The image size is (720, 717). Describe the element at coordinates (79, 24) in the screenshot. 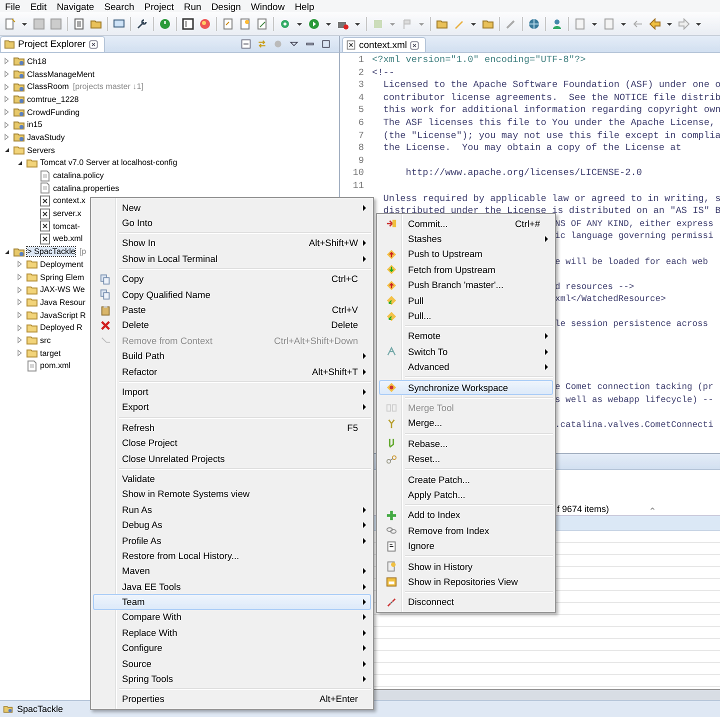

I see `document-icon` at that location.